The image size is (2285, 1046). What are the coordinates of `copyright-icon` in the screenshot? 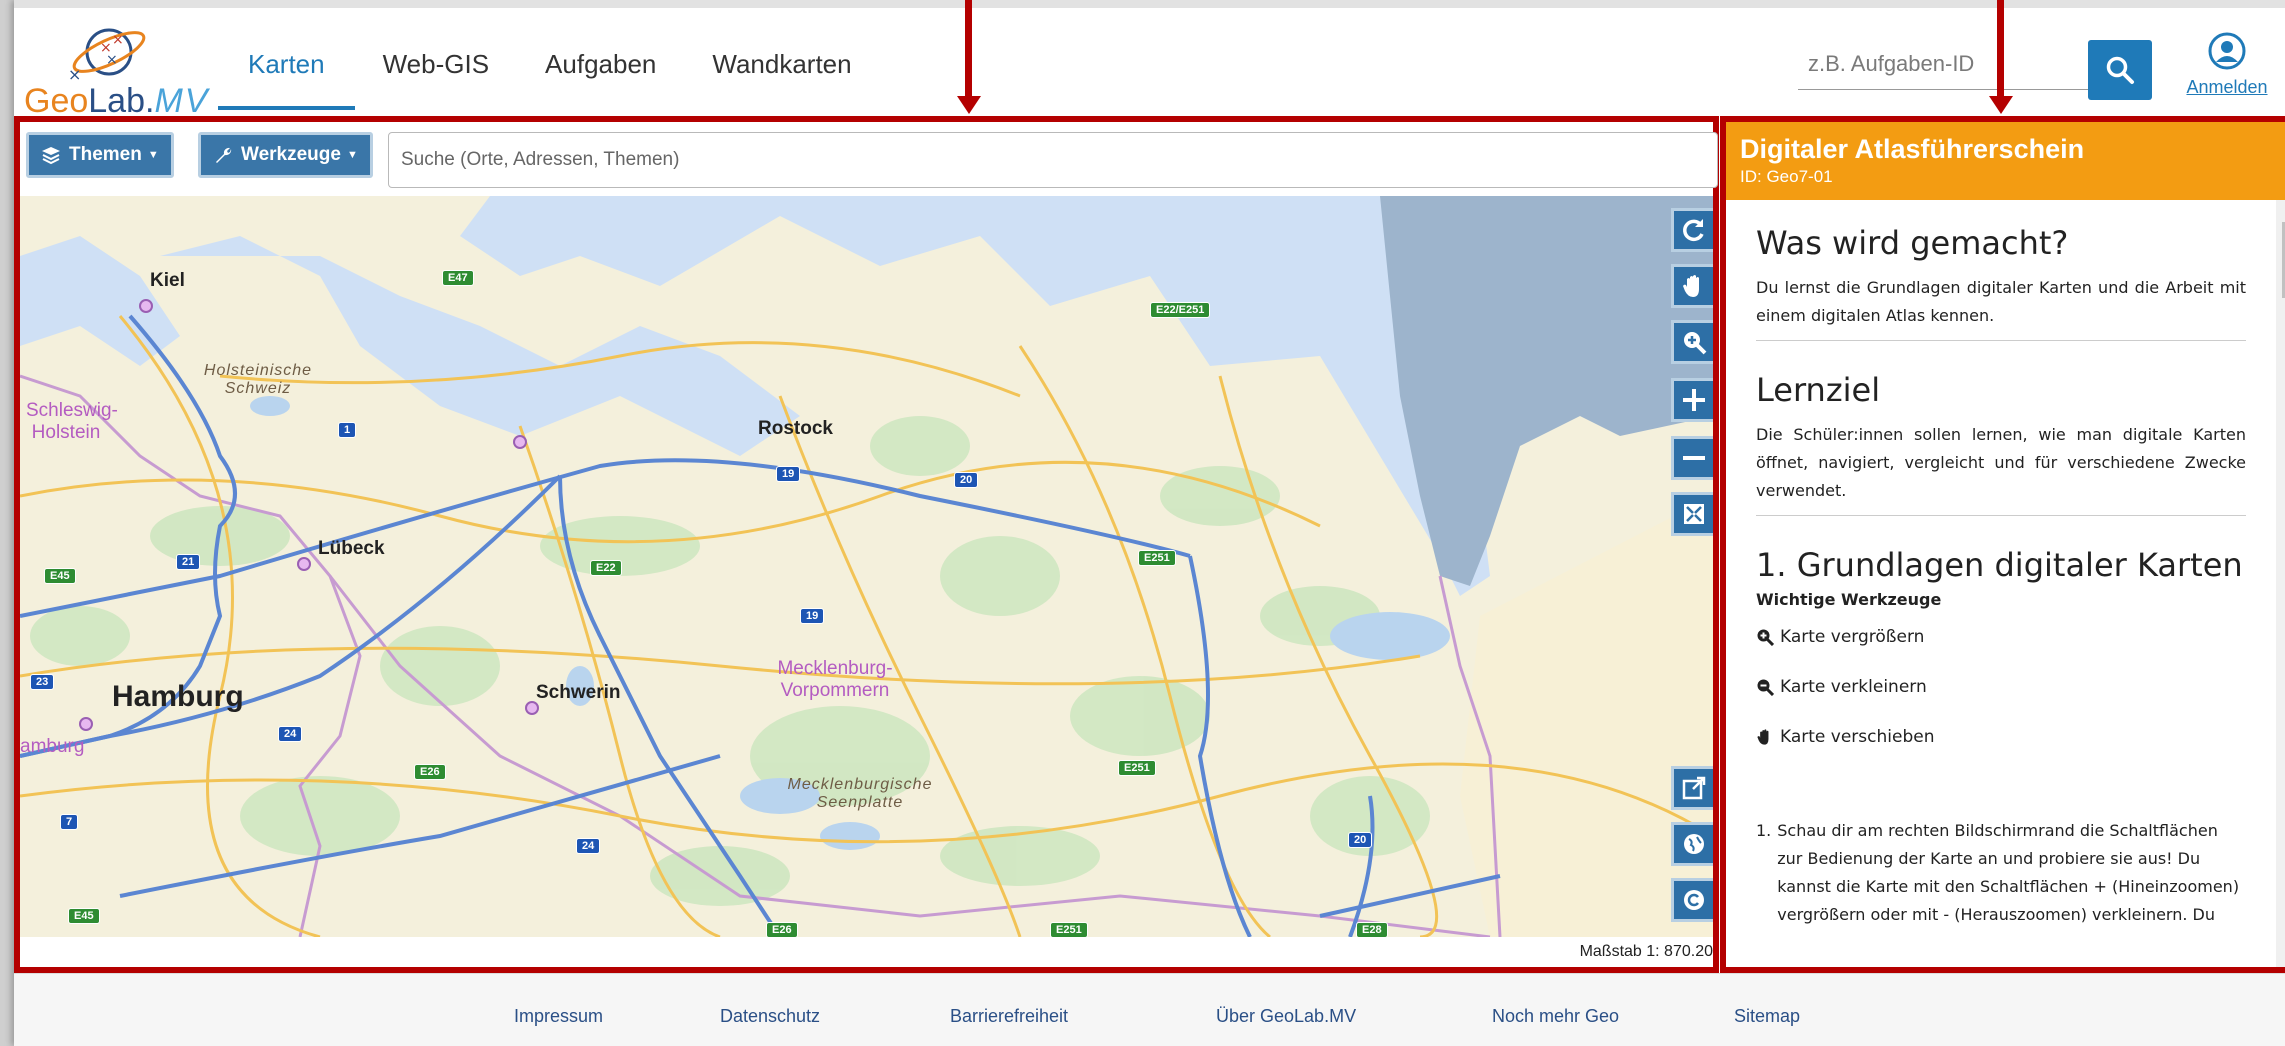 It's located at (1693, 900).